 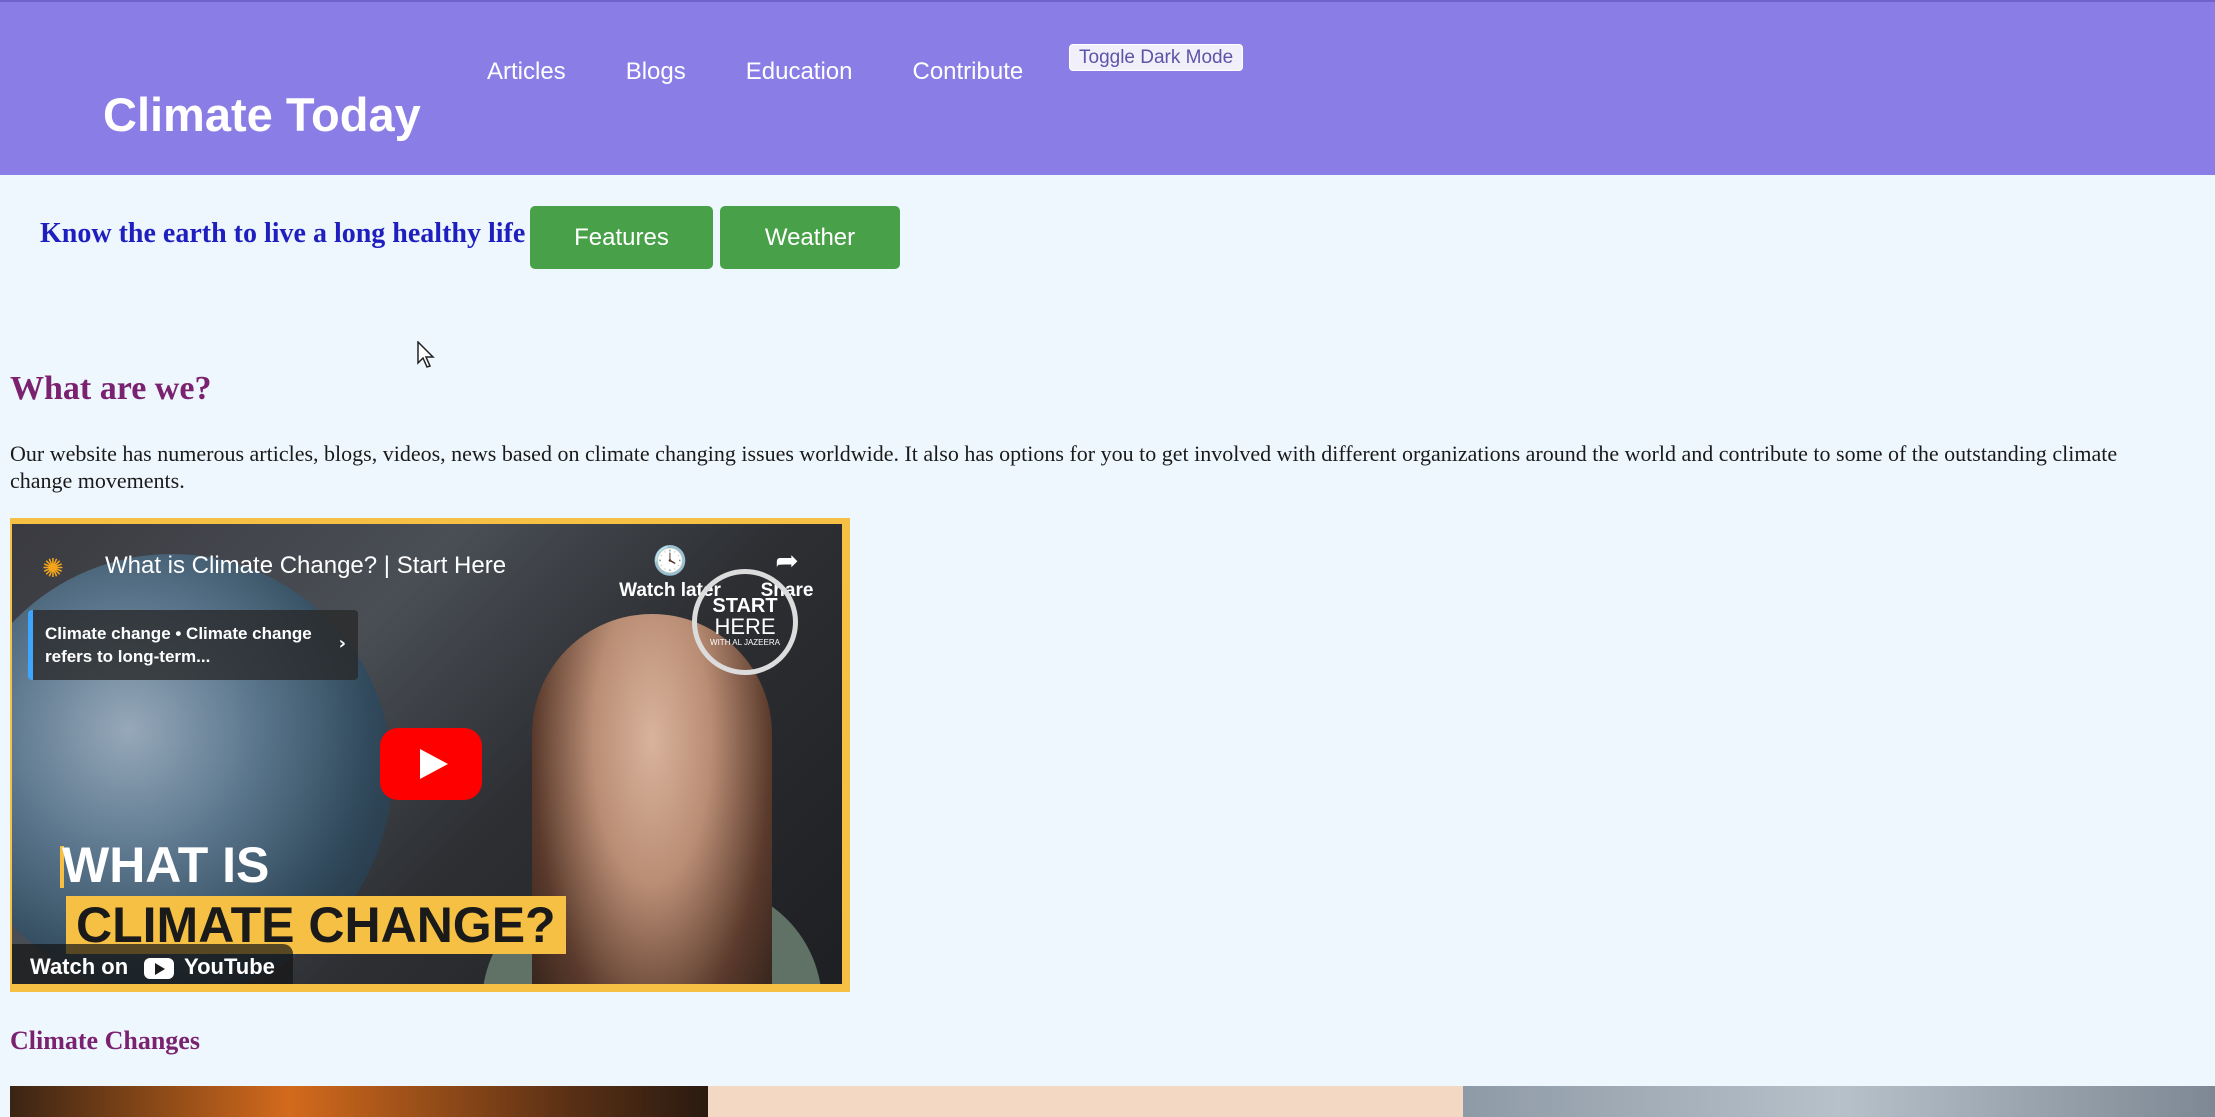 I want to click on nav-contribute: Contribute, so click(x=967, y=72).